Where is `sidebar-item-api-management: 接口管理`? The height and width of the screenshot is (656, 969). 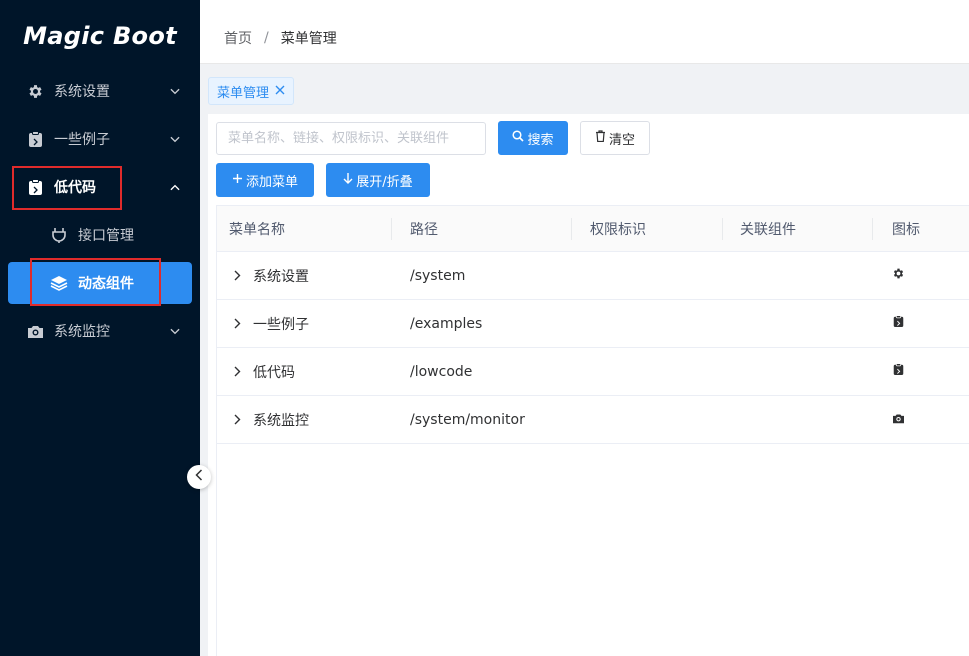
sidebar-item-api-management: 接口管理 is located at coordinates (100, 235).